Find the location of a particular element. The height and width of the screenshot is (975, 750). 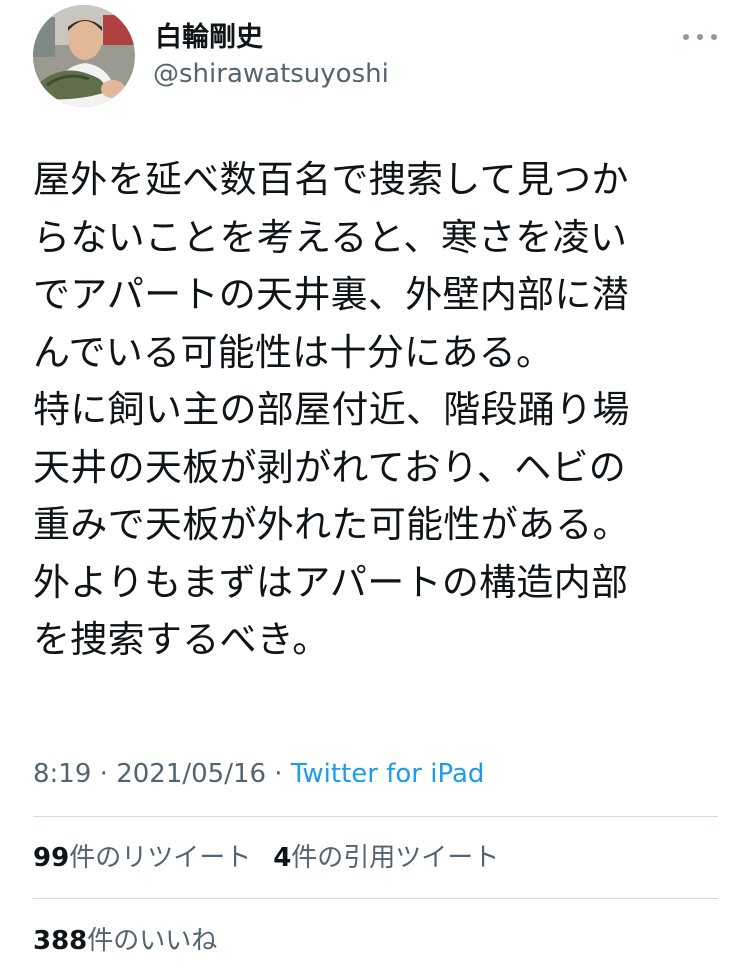

tweet-text-line: 外よりもまずはアパートの構造内部 is located at coordinates (331, 582).